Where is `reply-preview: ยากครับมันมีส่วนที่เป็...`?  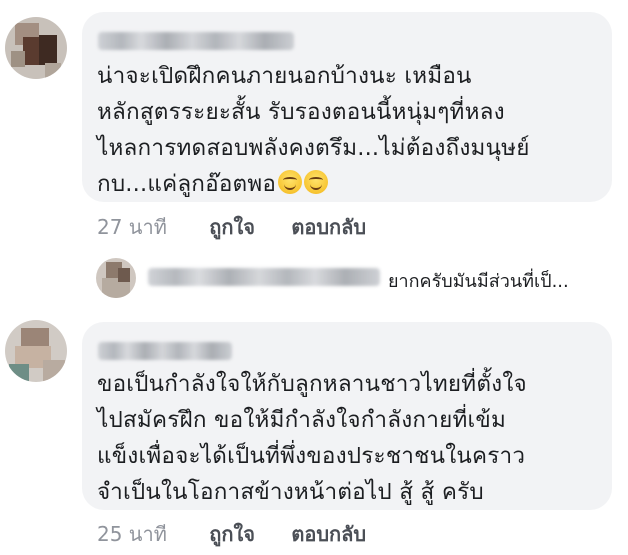
reply-preview: ยากครับมันมีส่วนที่เป็... is located at coordinates (356, 278).